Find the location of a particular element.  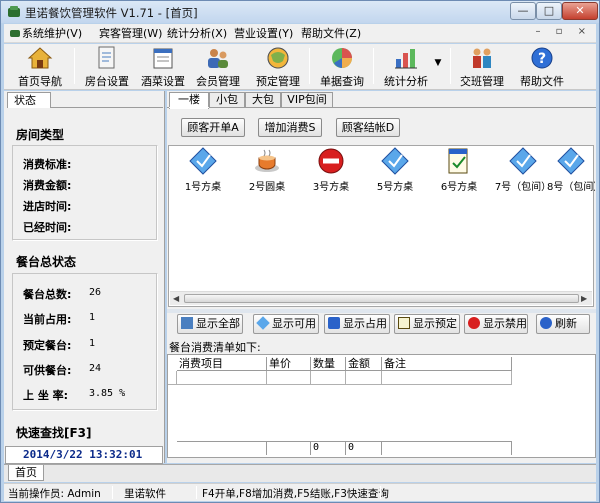

help-file-label: 帮助文件 is located at coordinates (542, 81).